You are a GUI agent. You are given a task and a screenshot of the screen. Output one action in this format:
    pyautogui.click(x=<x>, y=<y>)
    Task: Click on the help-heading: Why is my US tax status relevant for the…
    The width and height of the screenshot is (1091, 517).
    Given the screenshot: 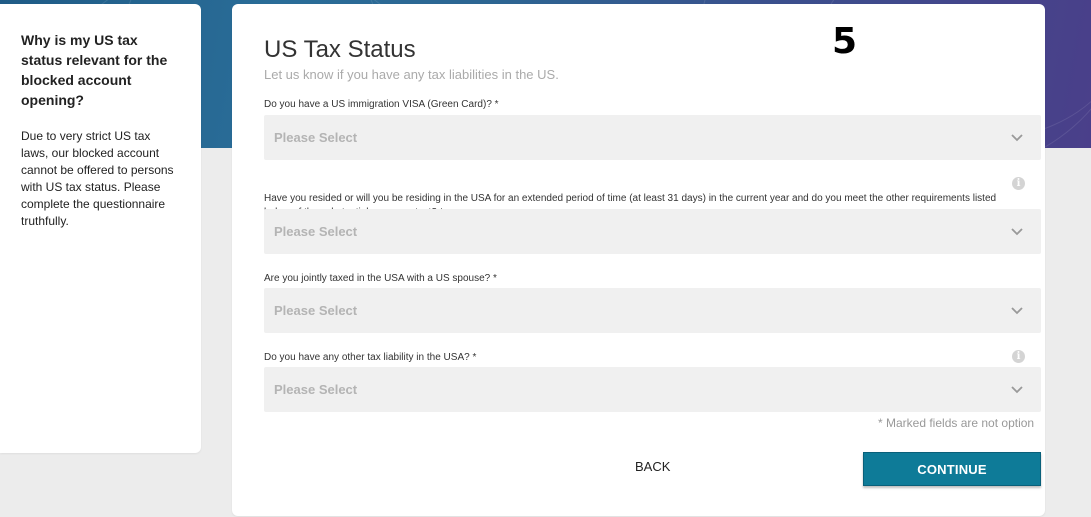 What is the action you would take?
    pyautogui.click(x=94, y=70)
    